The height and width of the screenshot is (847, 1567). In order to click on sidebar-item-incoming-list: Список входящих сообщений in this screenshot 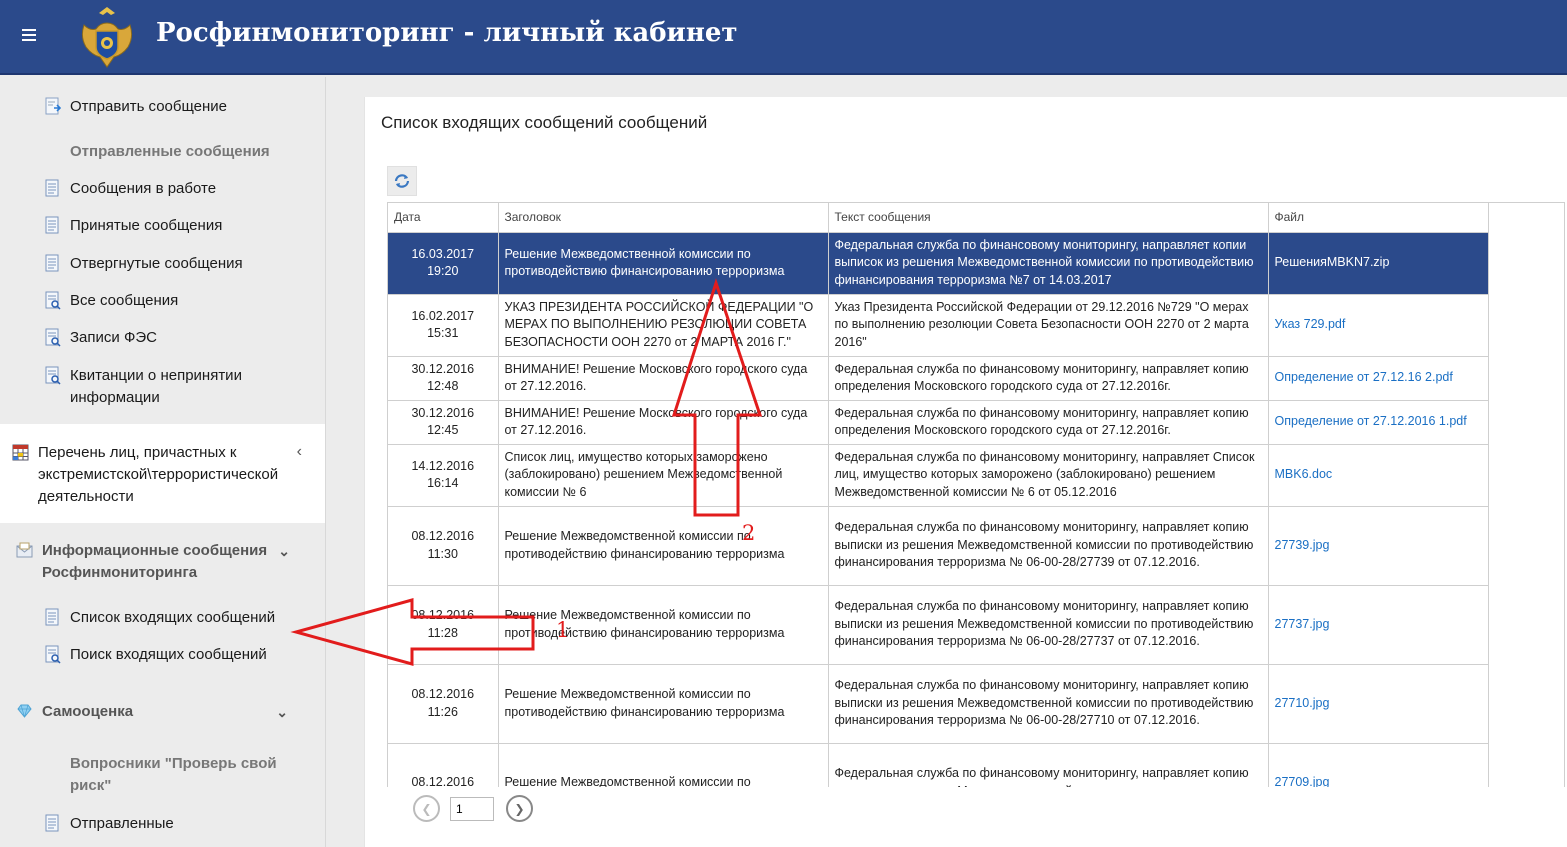, I will do `click(162, 618)`.